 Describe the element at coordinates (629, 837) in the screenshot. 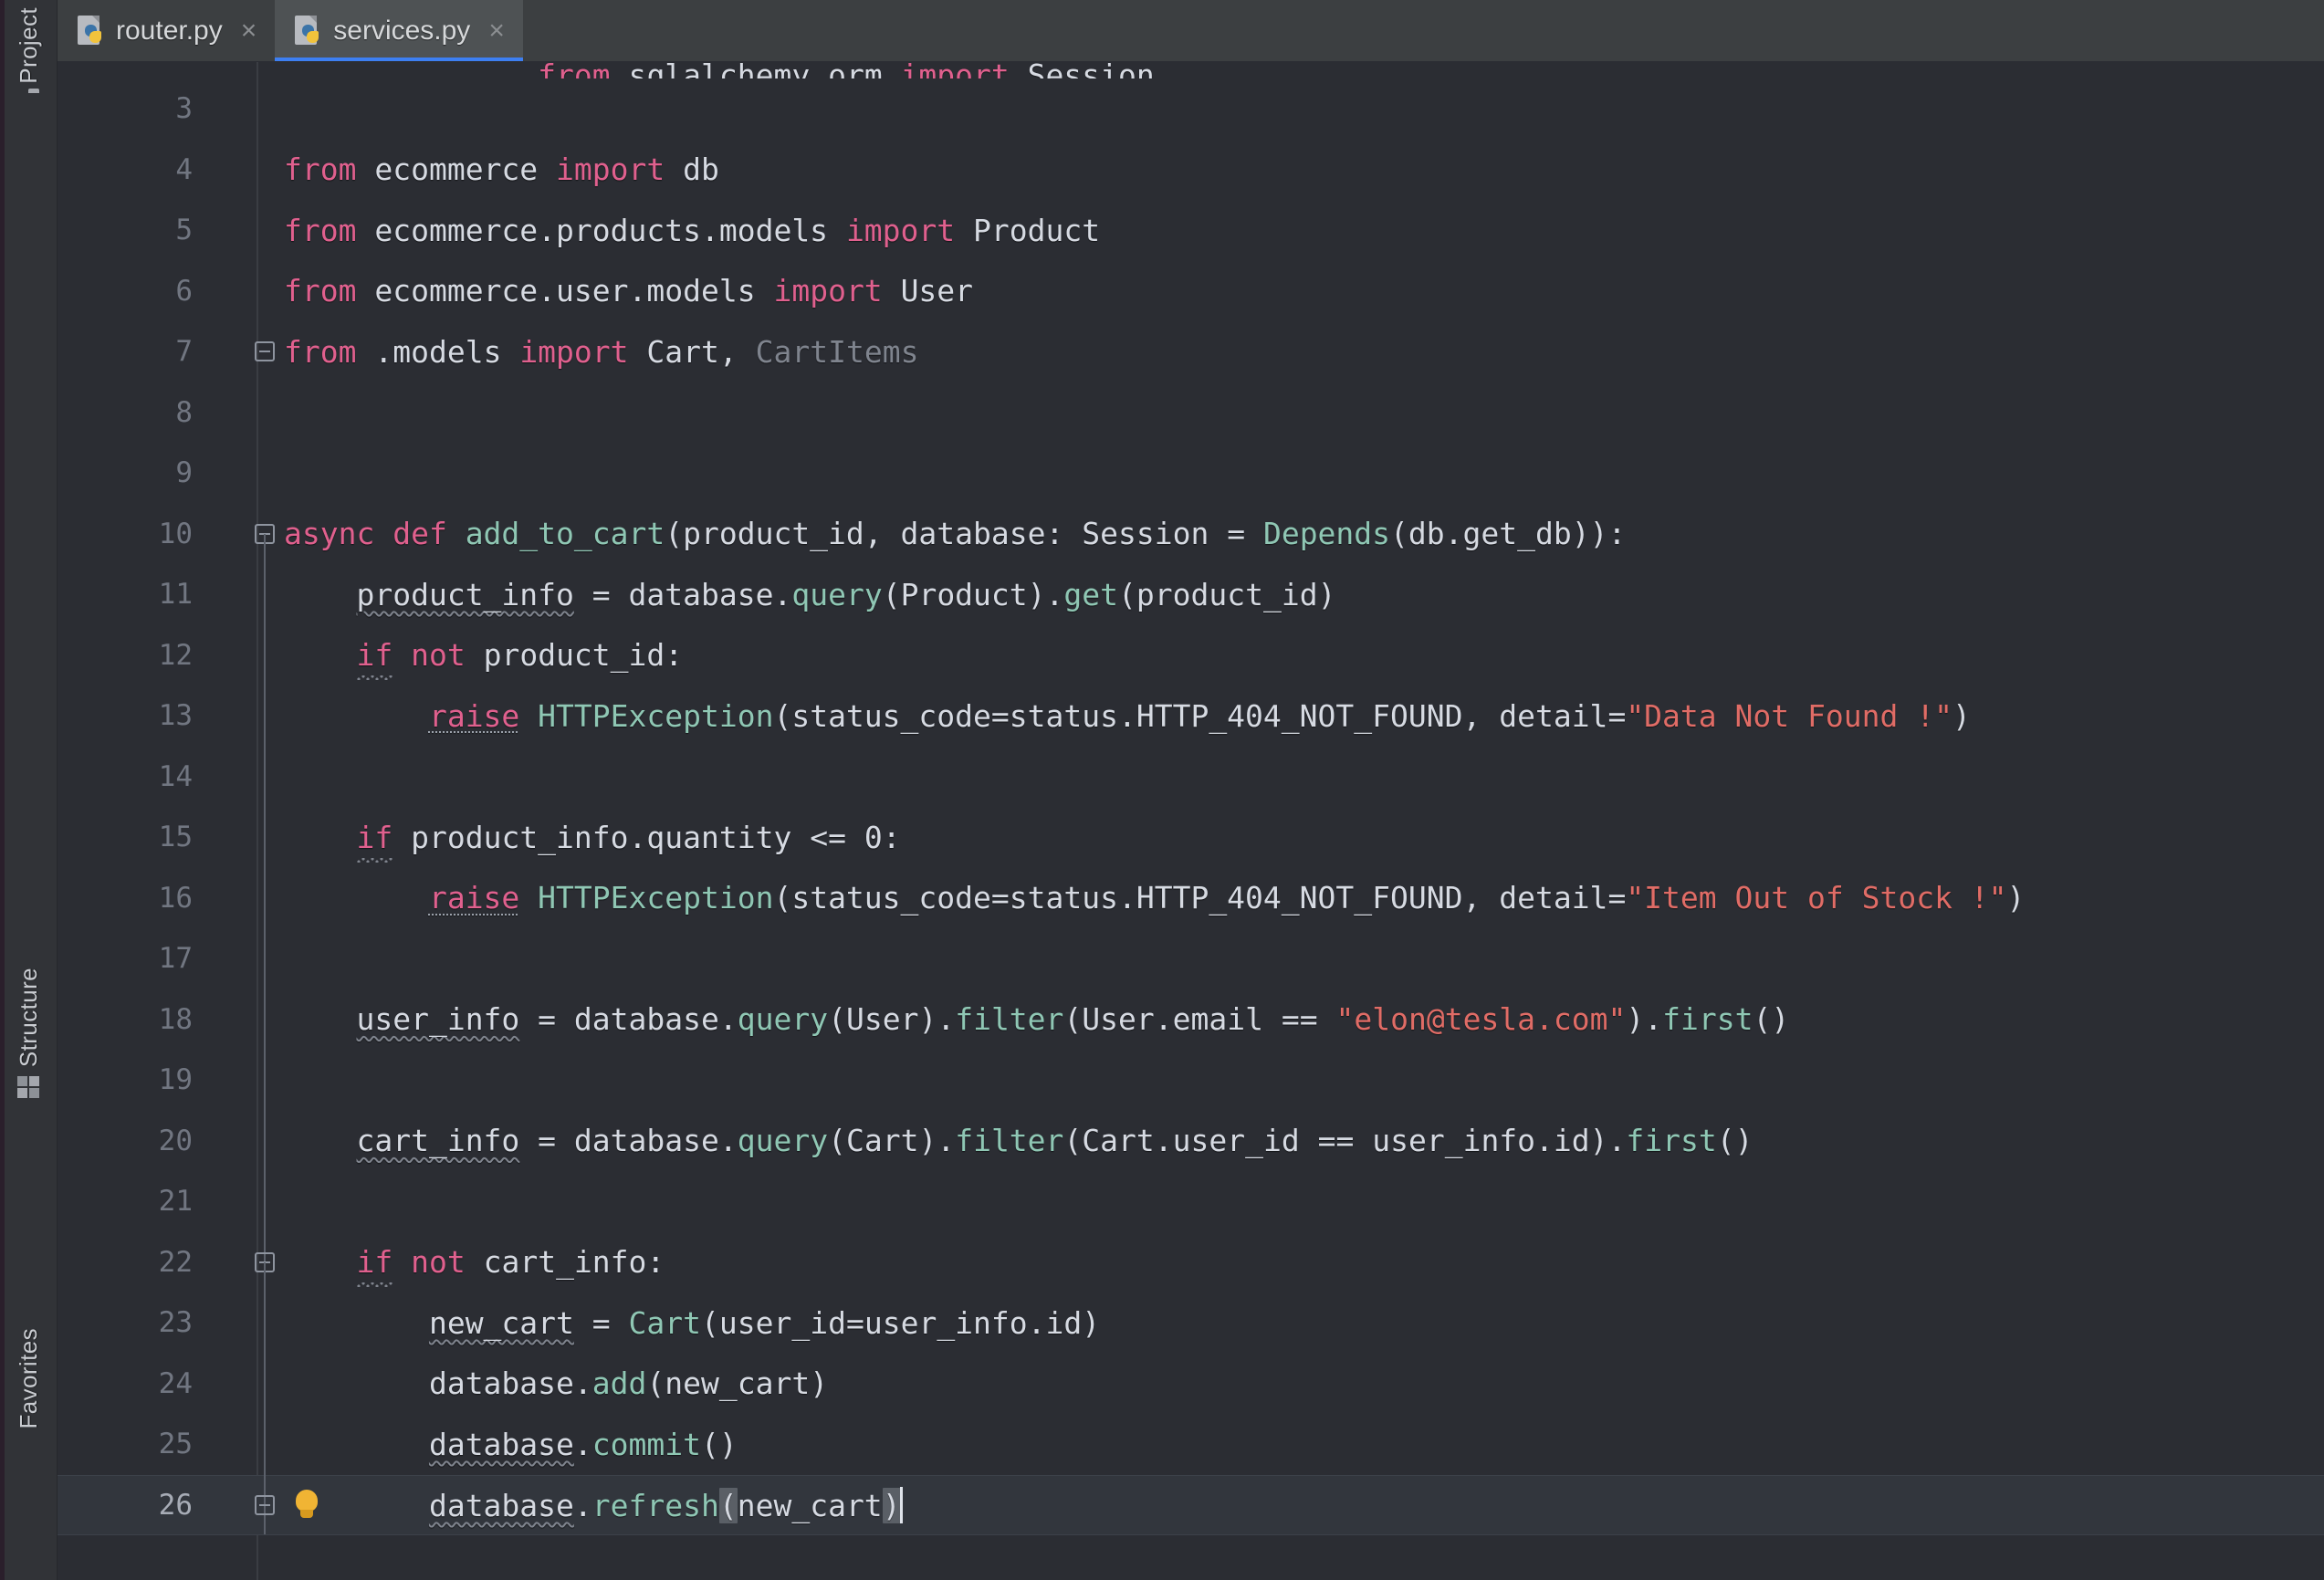

I see `code-text: if product_info.quantity <= 0:` at that location.